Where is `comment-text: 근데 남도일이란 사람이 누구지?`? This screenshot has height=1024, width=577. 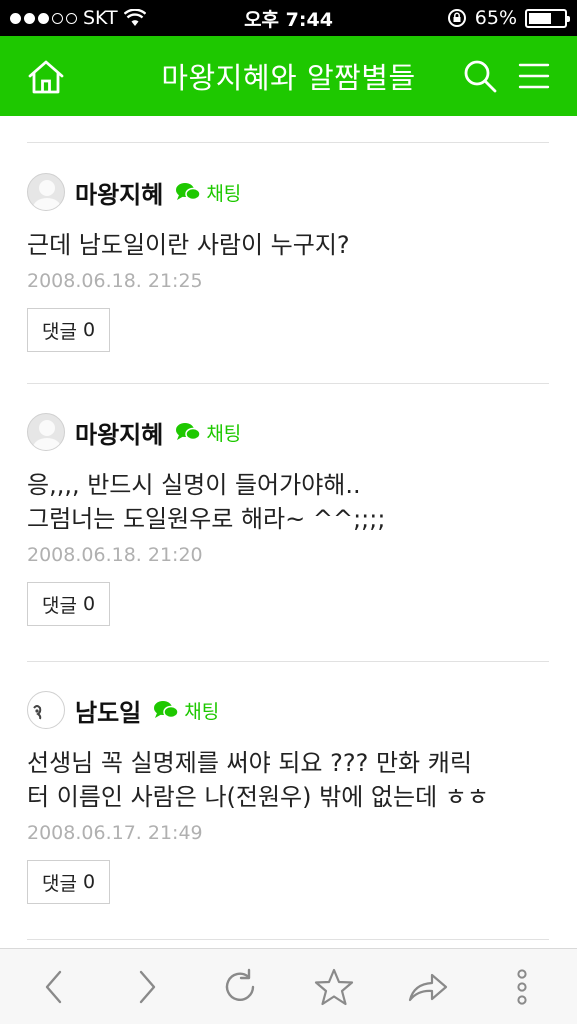 comment-text: 근데 남도일이란 사람이 누구지? is located at coordinates (288, 245).